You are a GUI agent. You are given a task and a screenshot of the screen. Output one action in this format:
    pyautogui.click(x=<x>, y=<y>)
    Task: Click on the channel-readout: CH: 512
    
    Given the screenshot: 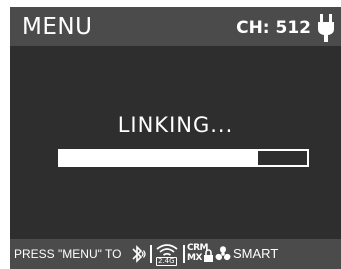 What is the action you would take?
    pyautogui.click(x=273, y=28)
    